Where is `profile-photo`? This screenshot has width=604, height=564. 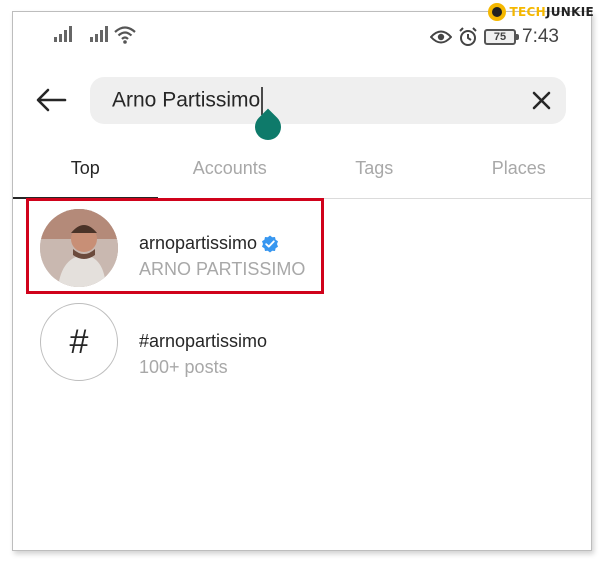 profile-photo is located at coordinates (79, 248).